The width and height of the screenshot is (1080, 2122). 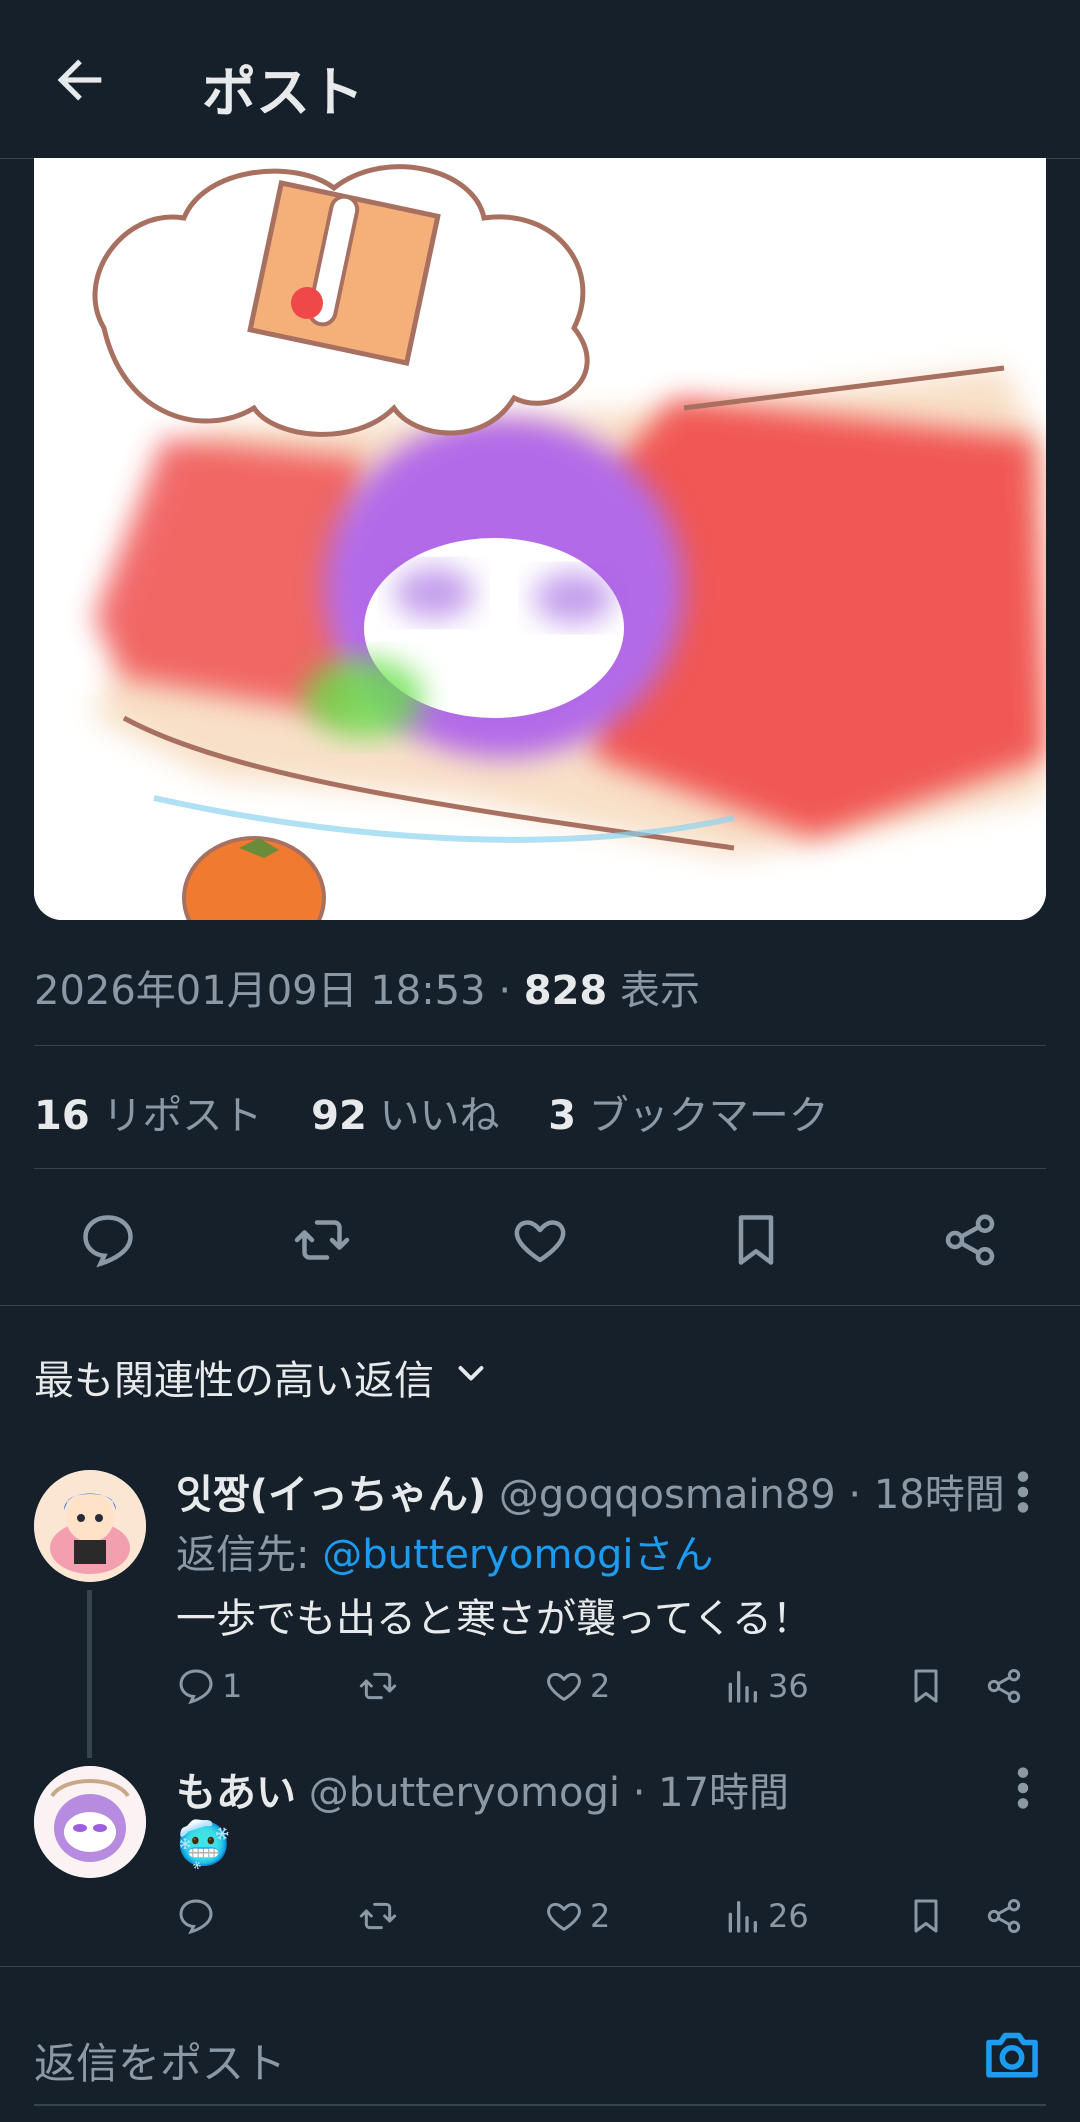 What do you see at coordinates (517, 1555) in the screenshot?
I see `reply-to-handle: @butteryomogiさん` at bounding box center [517, 1555].